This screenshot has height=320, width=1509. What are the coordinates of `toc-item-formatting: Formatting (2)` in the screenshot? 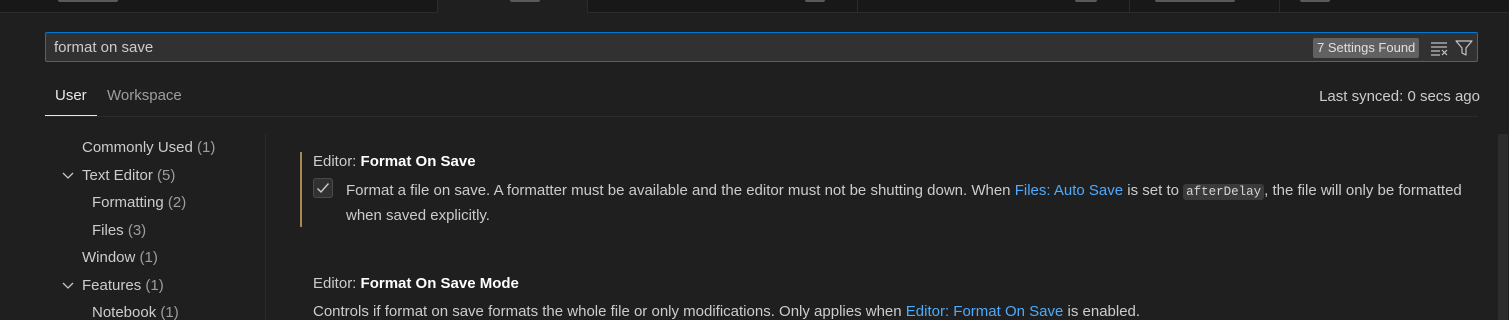 It's located at (139, 203).